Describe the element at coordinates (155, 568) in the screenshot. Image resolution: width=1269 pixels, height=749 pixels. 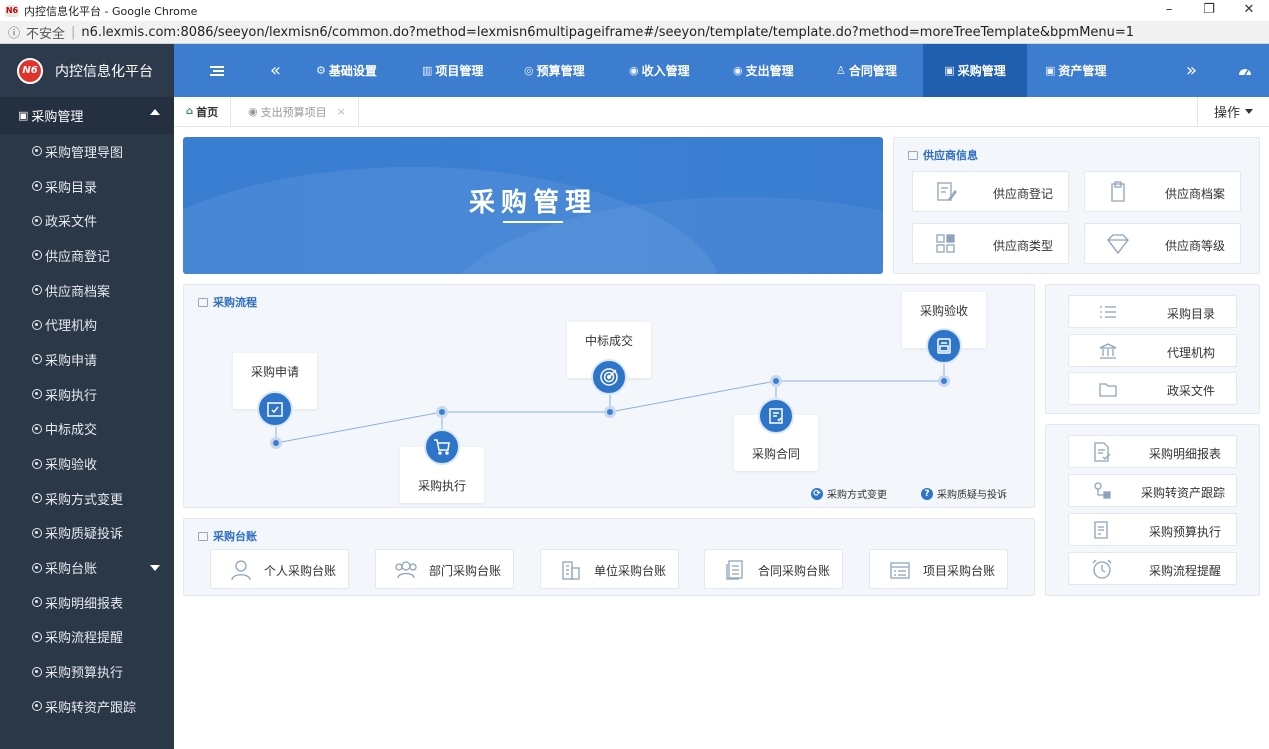
I see `expand-arrow-icon` at that location.